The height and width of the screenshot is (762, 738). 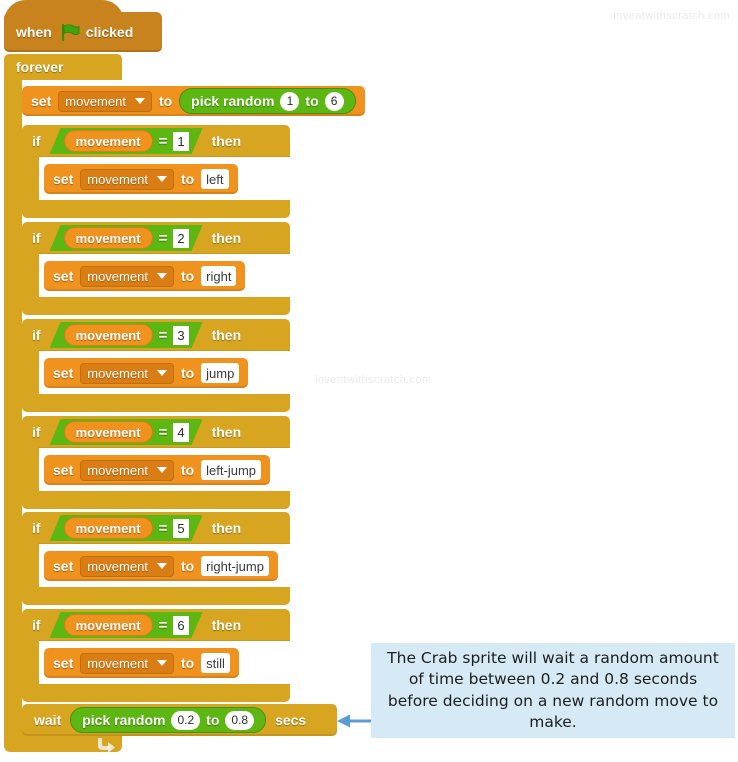 I want to click on compare-value-input: 2, so click(x=180, y=238).